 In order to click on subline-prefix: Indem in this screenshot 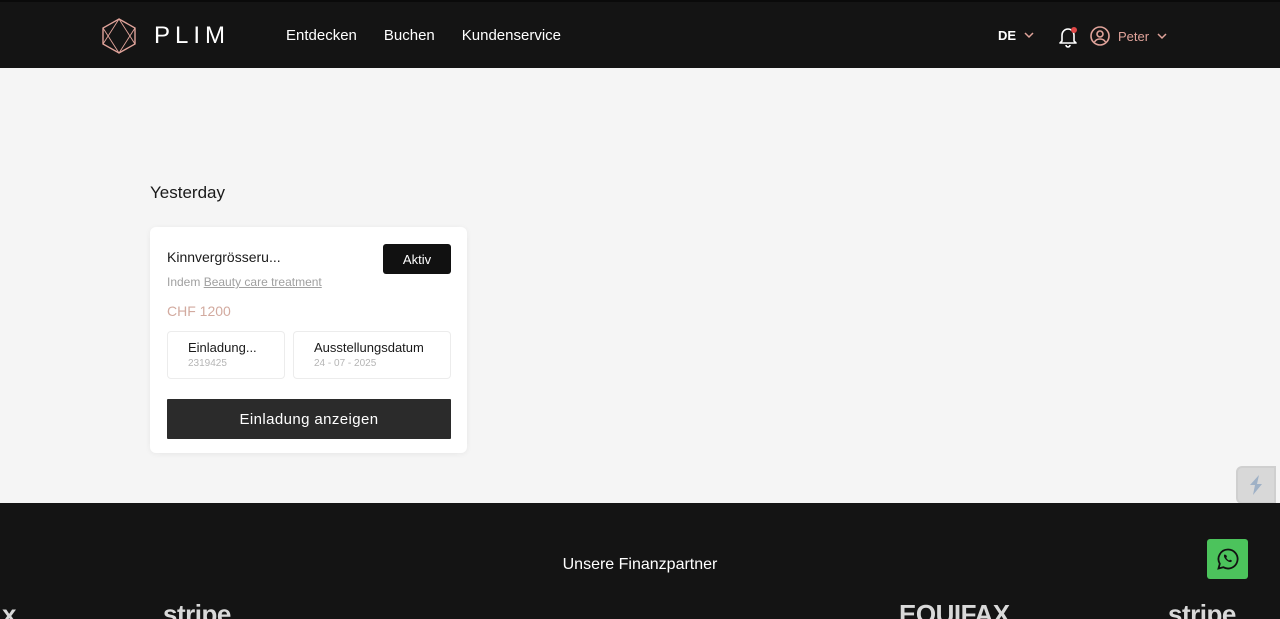, I will do `click(184, 282)`.